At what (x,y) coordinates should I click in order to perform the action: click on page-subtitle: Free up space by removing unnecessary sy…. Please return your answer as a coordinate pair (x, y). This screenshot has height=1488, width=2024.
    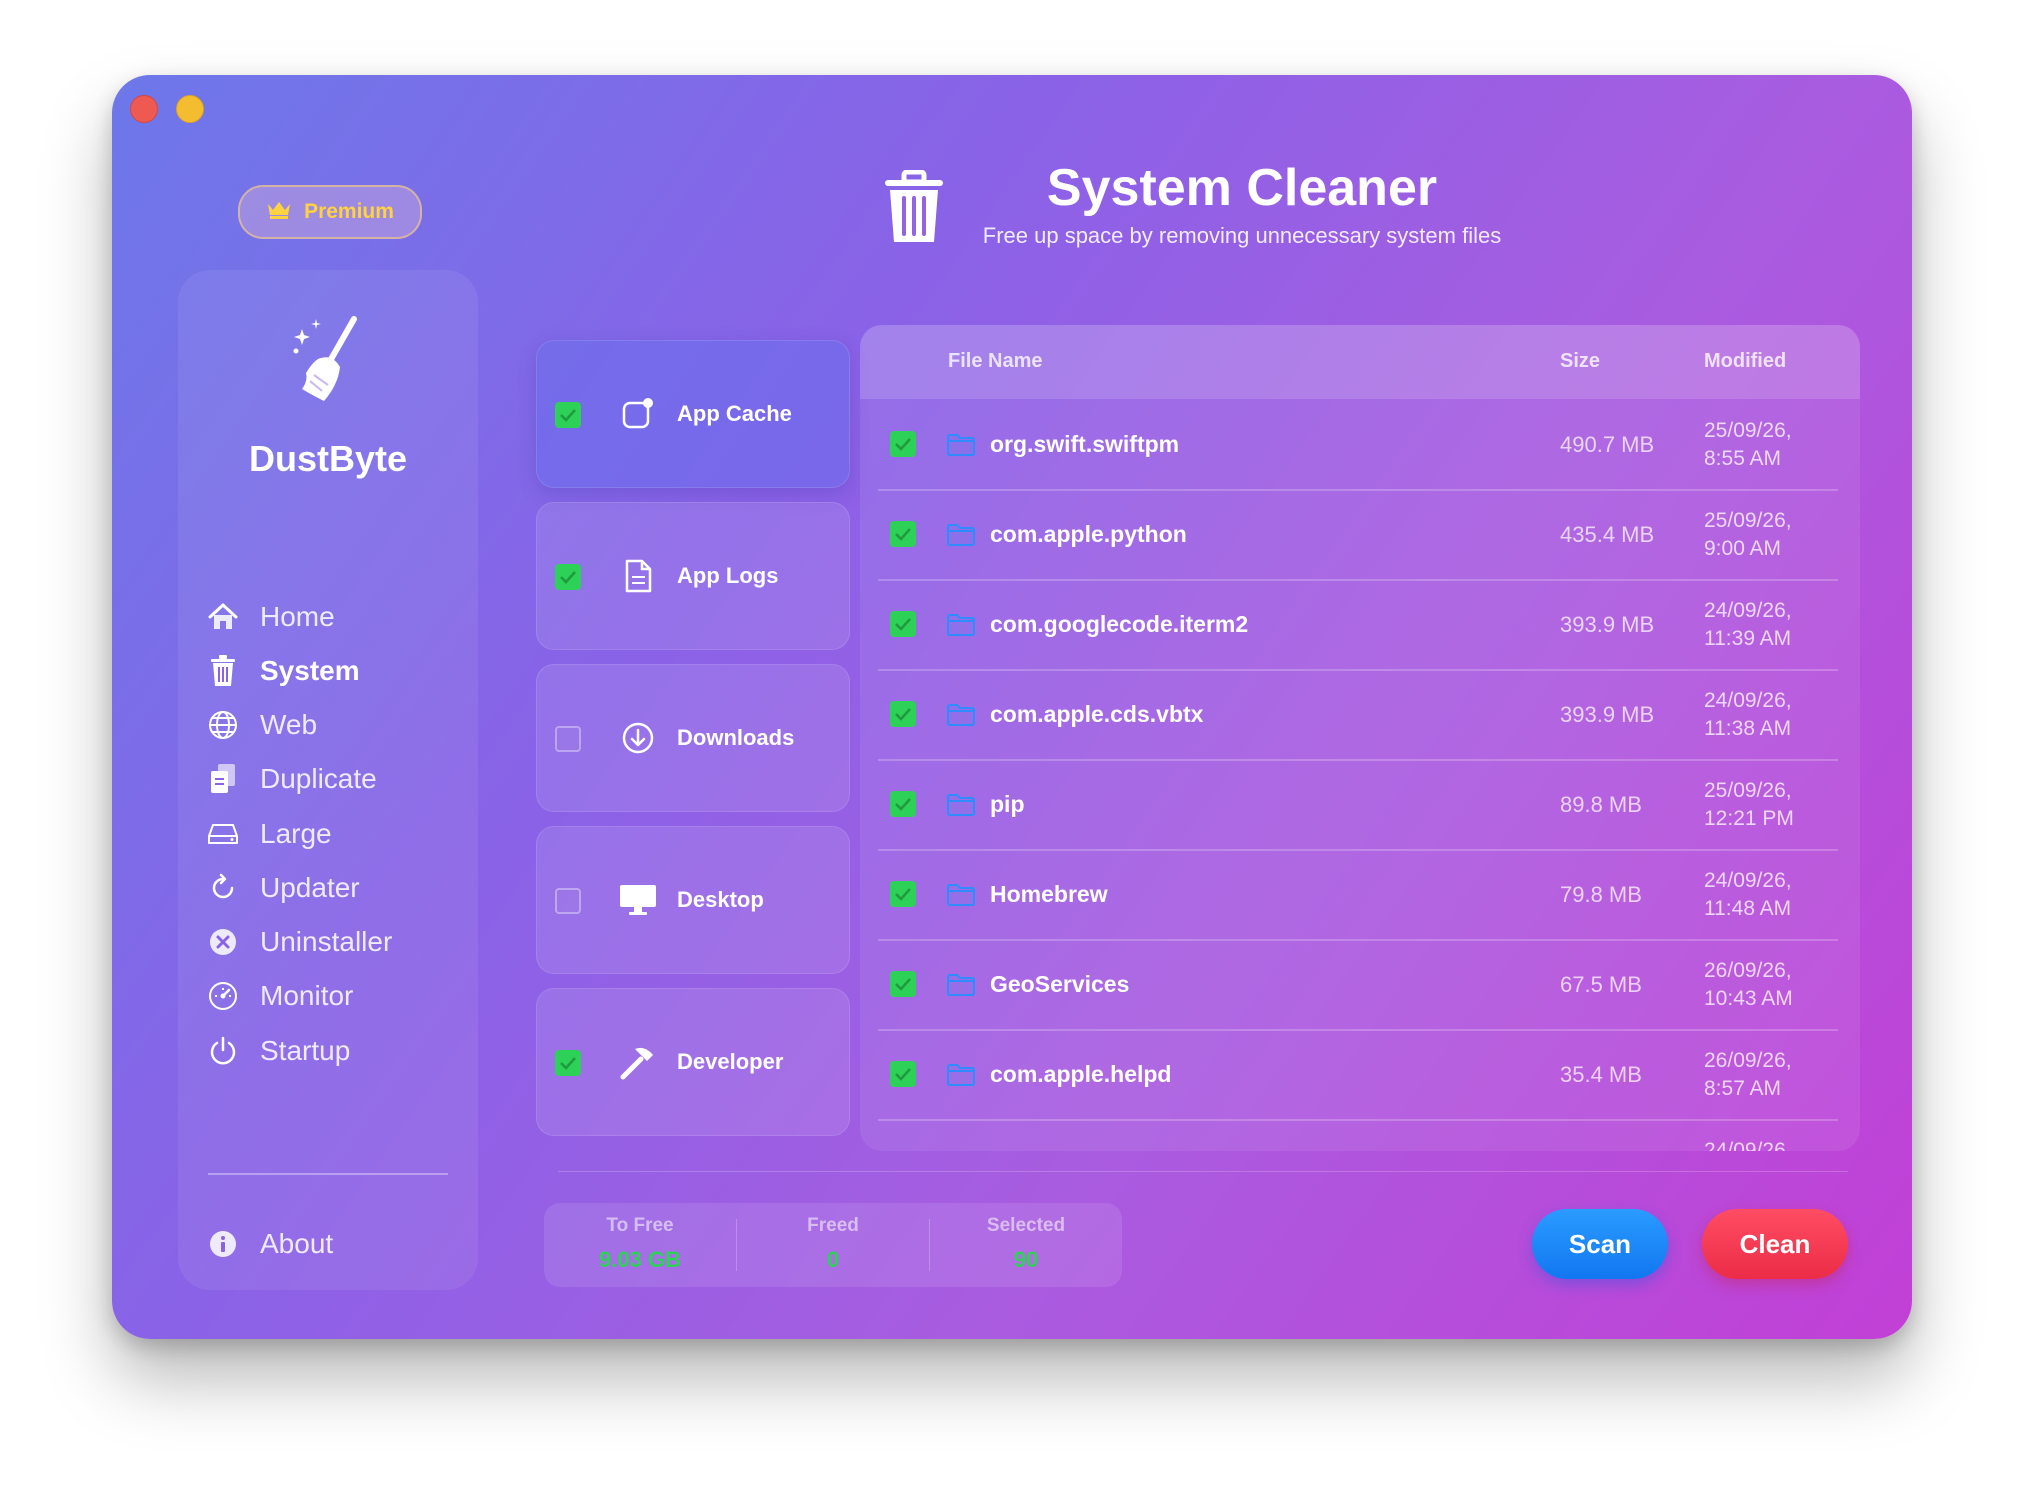
    Looking at the image, I should click on (1242, 235).